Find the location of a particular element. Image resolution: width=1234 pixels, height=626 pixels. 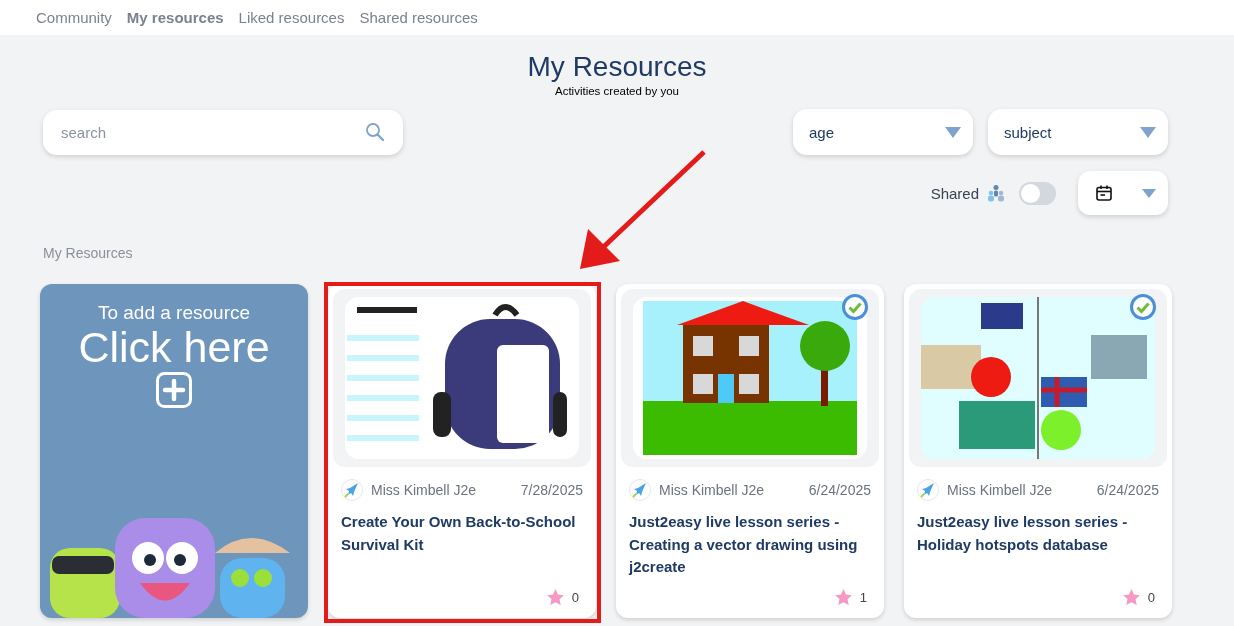

shared-label: Shared is located at coordinates (954, 193).